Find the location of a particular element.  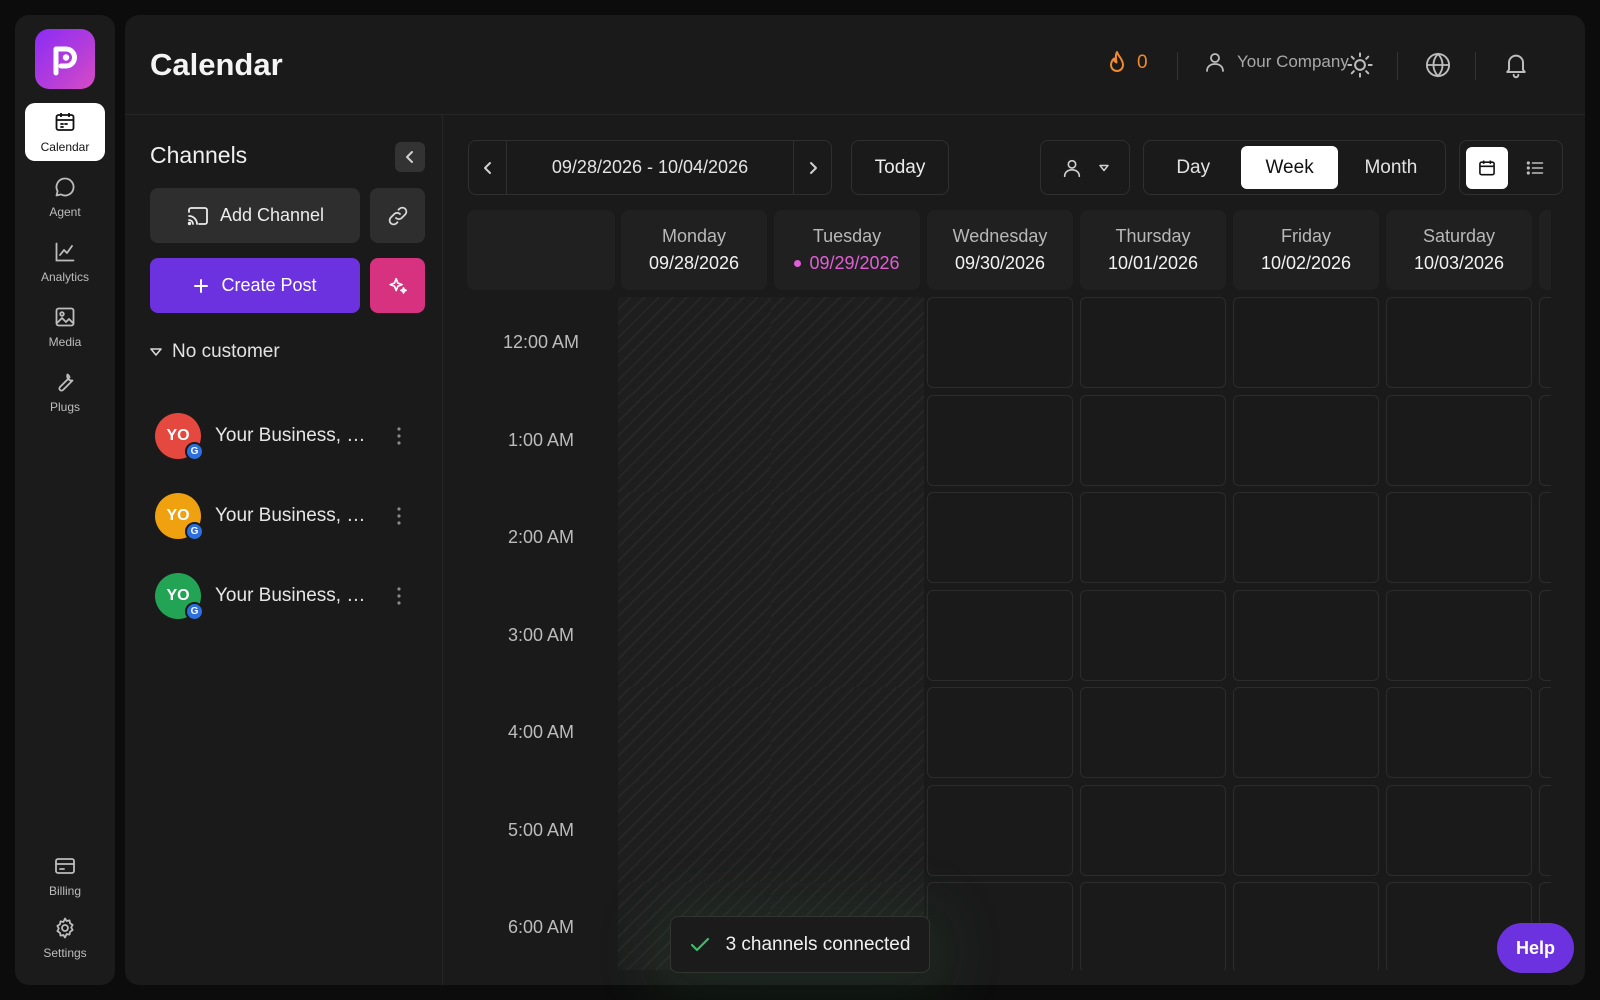

nav-label-billing: Billing is located at coordinates (64, 891).